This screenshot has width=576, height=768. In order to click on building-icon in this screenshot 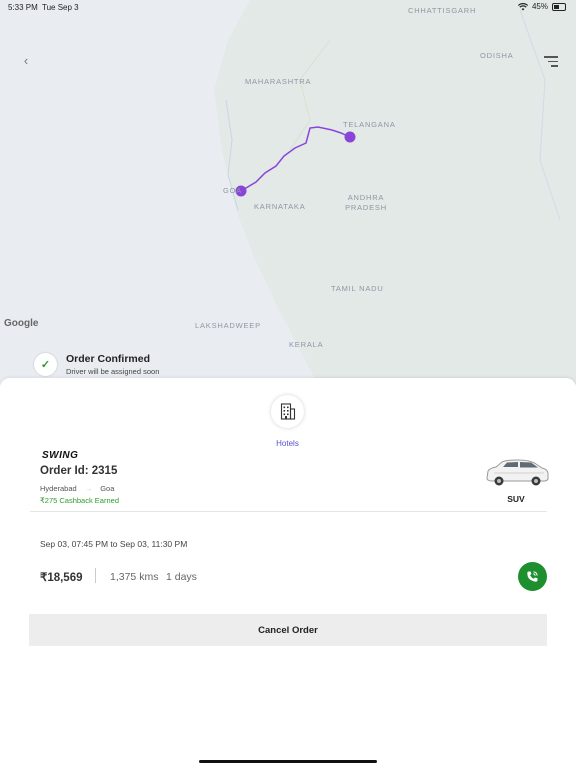, I will do `click(287, 411)`.